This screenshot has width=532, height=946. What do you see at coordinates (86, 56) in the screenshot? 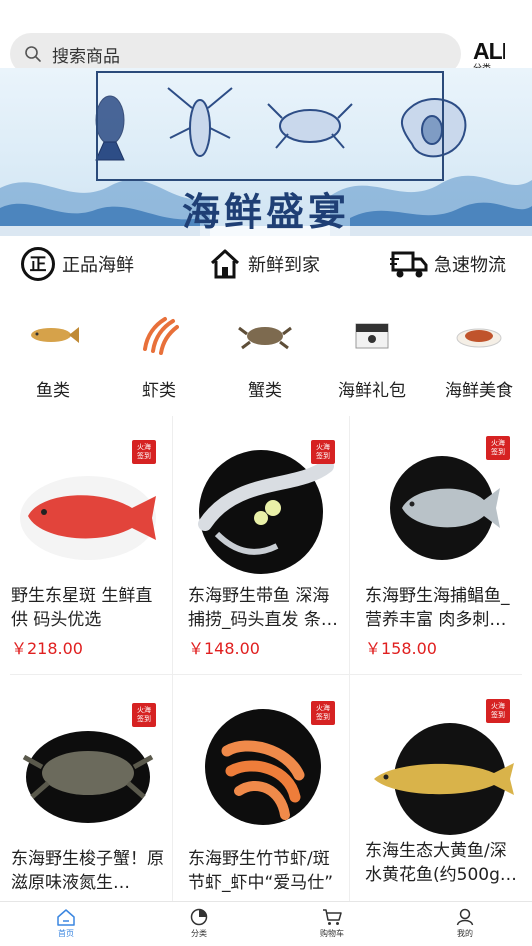
I see `search-placeholder: 搜索商品` at bounding box center [86, 56].